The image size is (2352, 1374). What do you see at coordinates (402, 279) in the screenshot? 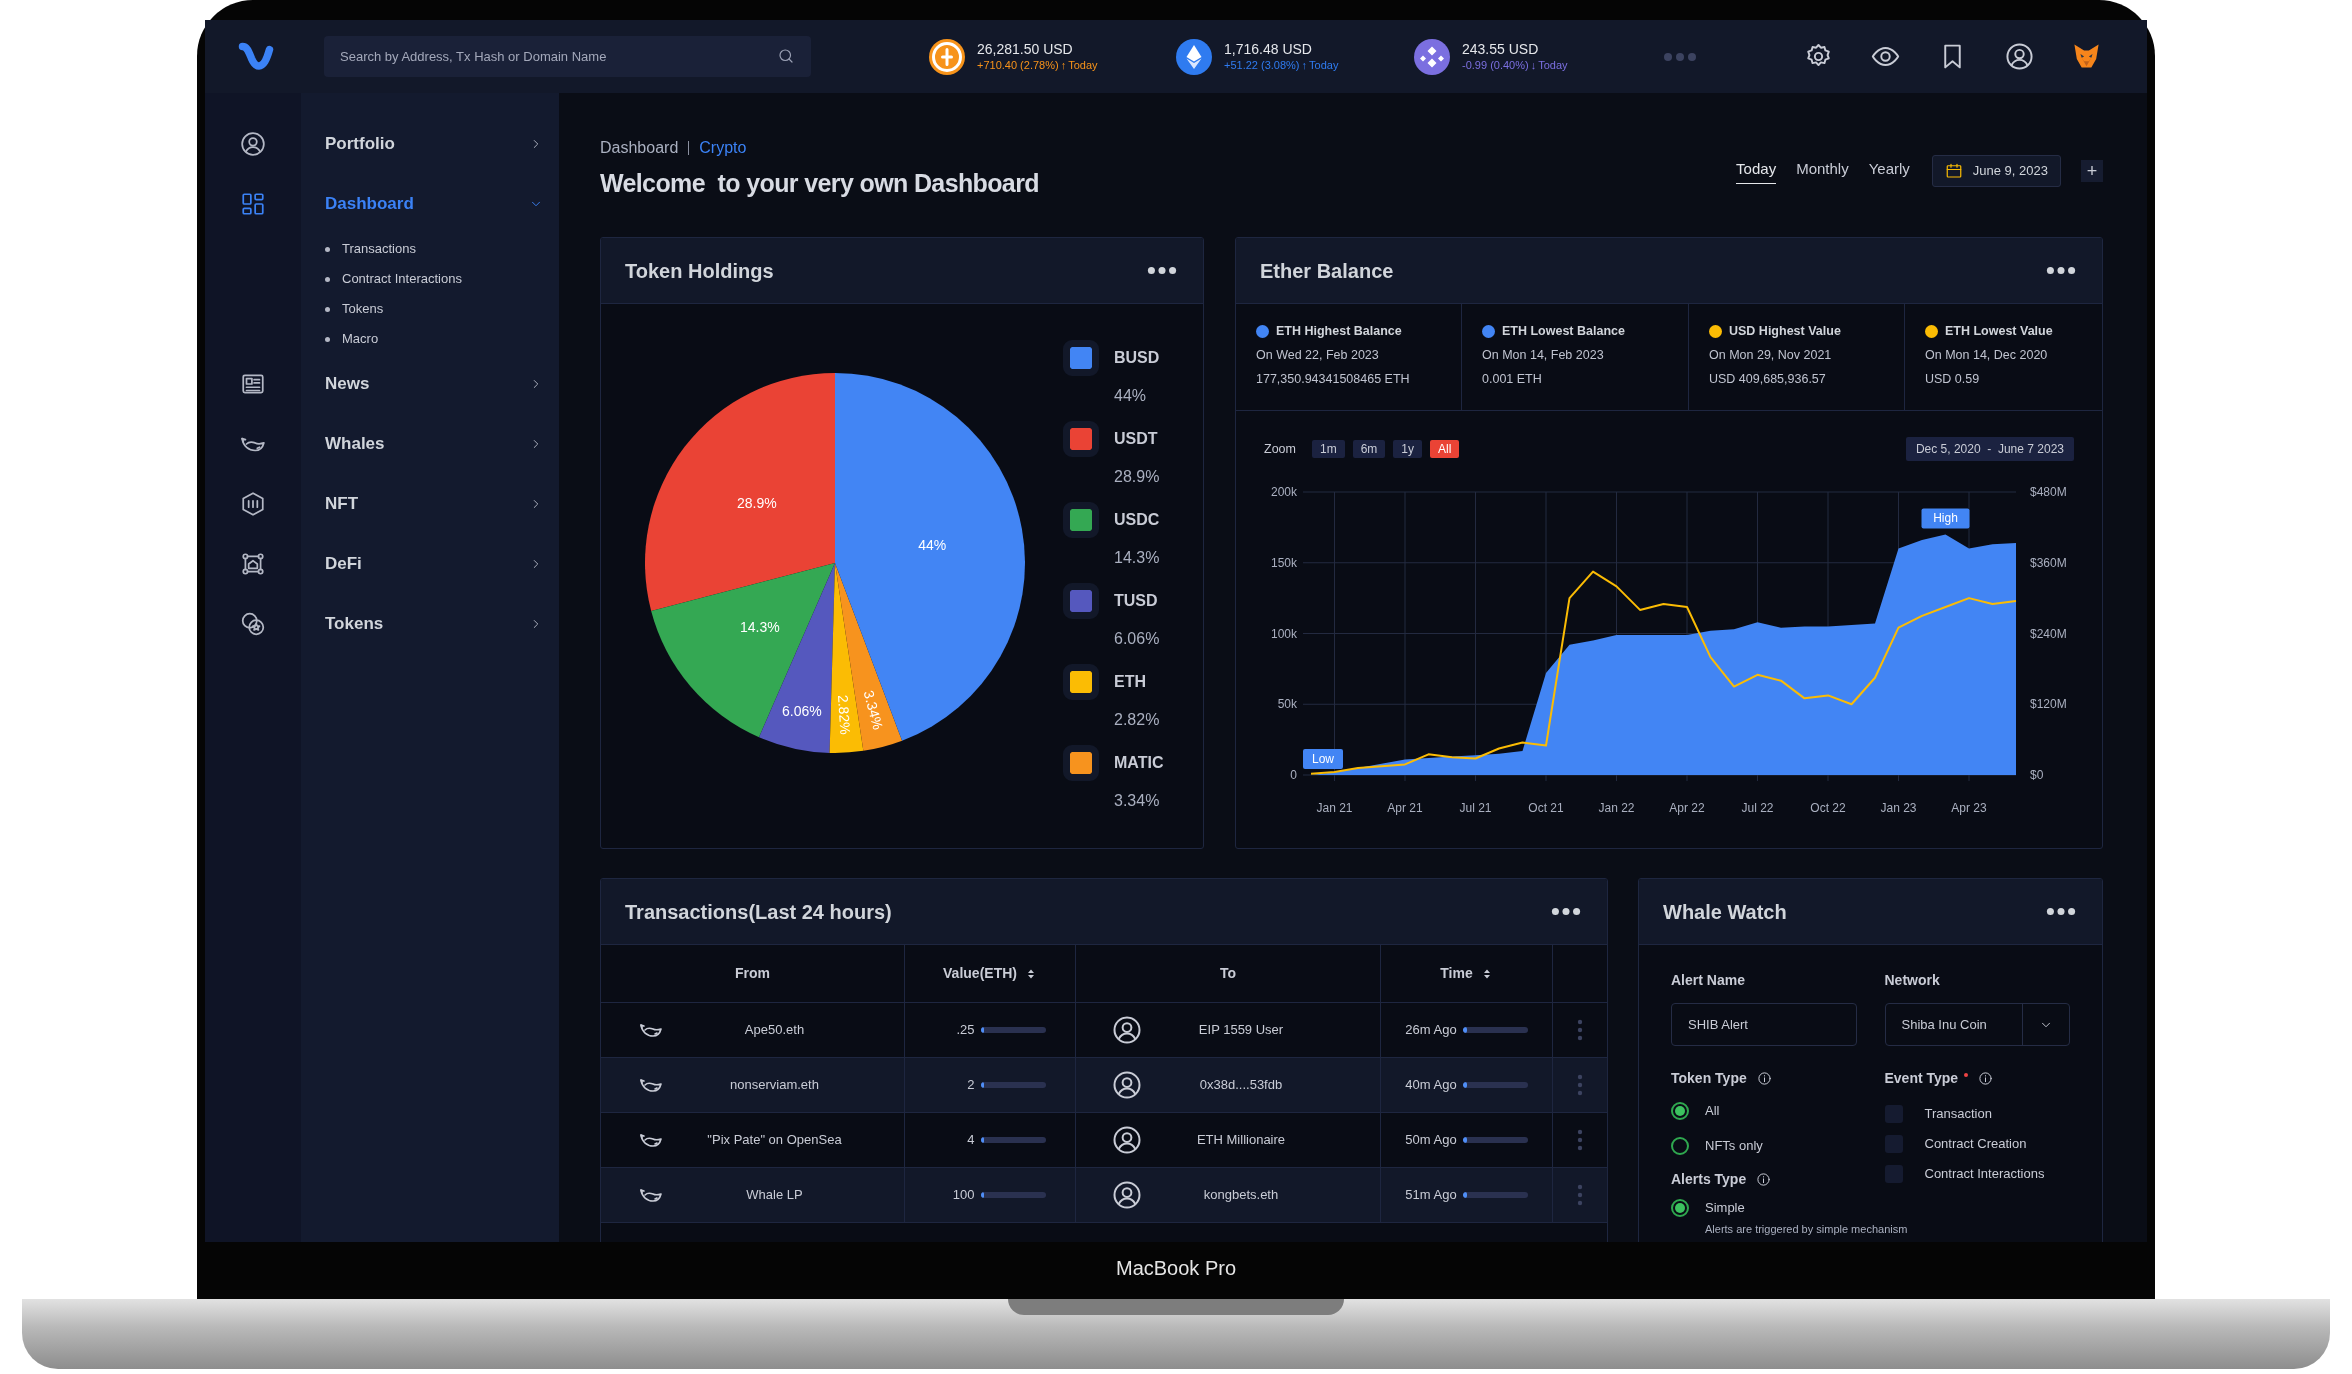
I see `sub-nav-item: Contract Interactions` at bounding box center [402, 279].